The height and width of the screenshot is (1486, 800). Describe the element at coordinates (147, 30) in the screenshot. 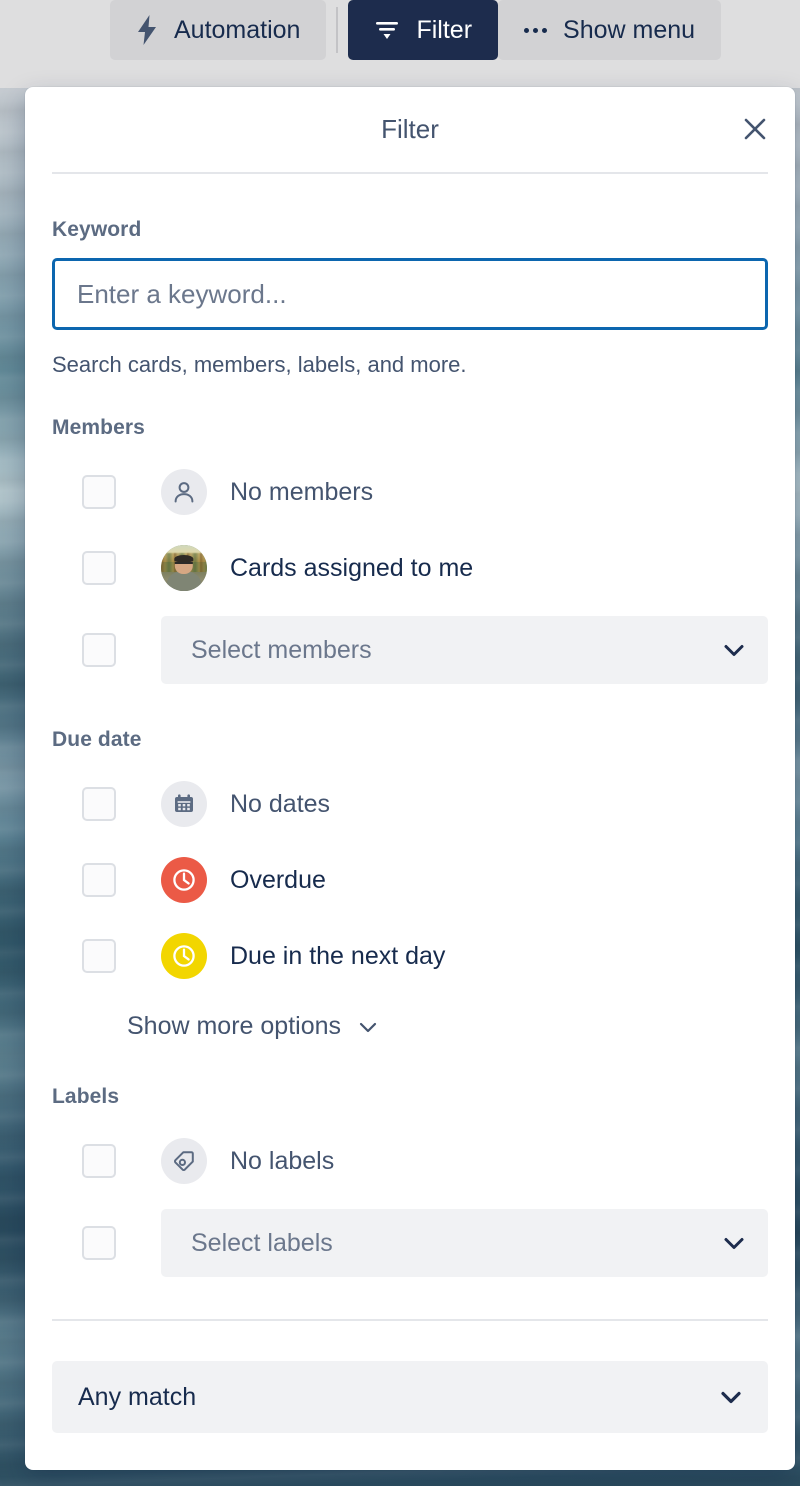

I see `bolt-icon` at that location.